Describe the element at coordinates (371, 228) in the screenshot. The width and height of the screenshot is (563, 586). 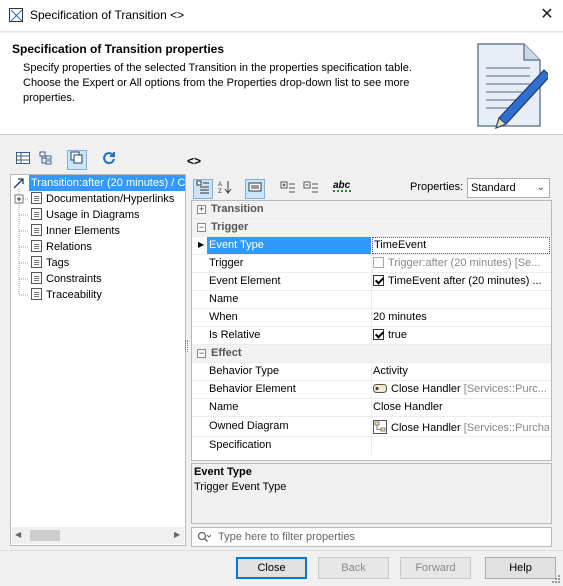
I see `section-trigger: − Trigger` at that location.